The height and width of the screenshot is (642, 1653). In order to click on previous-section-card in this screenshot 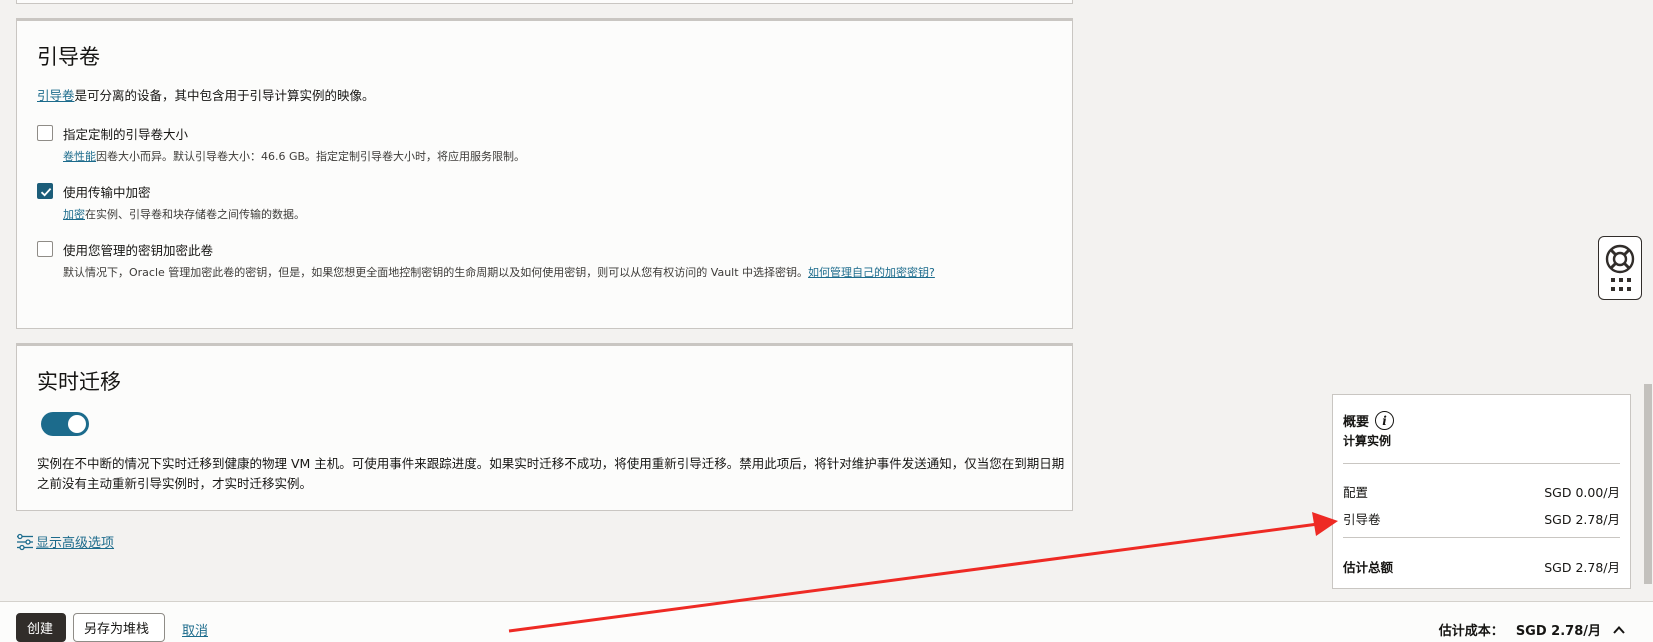, I will do `click(544, 2)`.